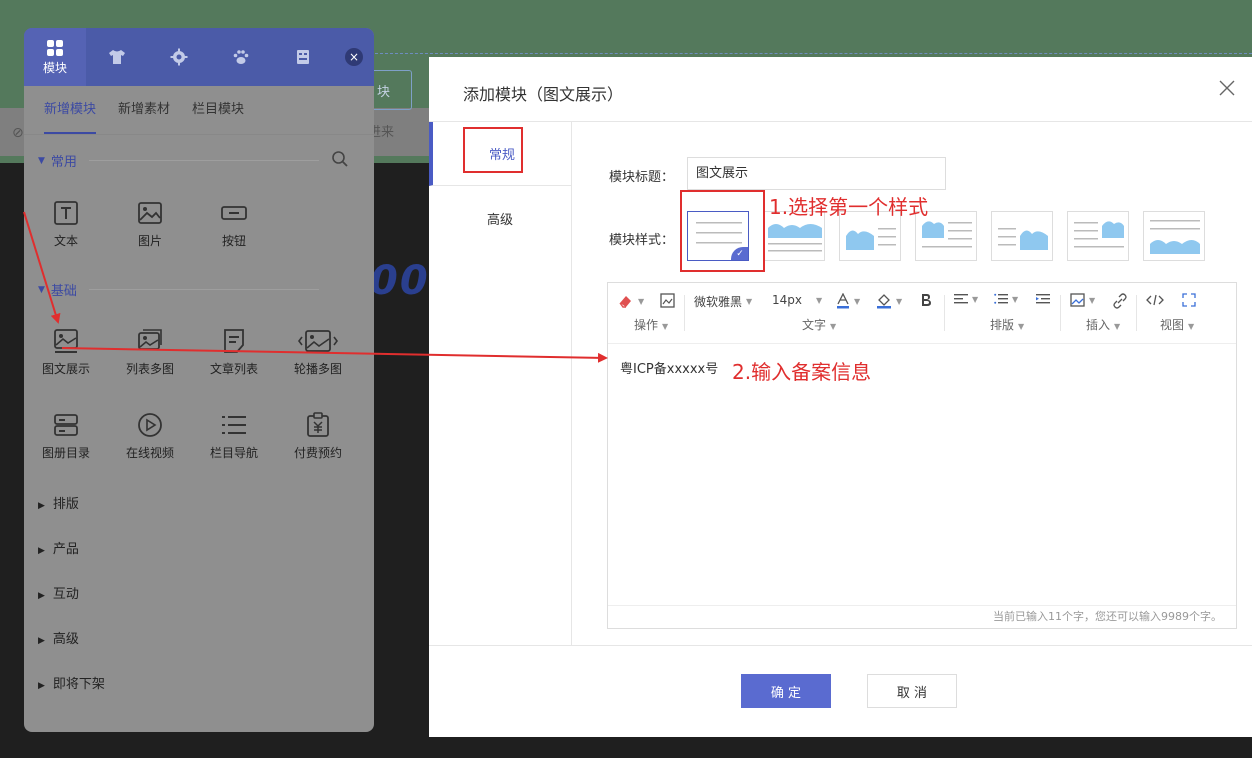 The width and height of the screenshot is (1252, 758). I want to click on background-dashed-guide, so click(813, 53).